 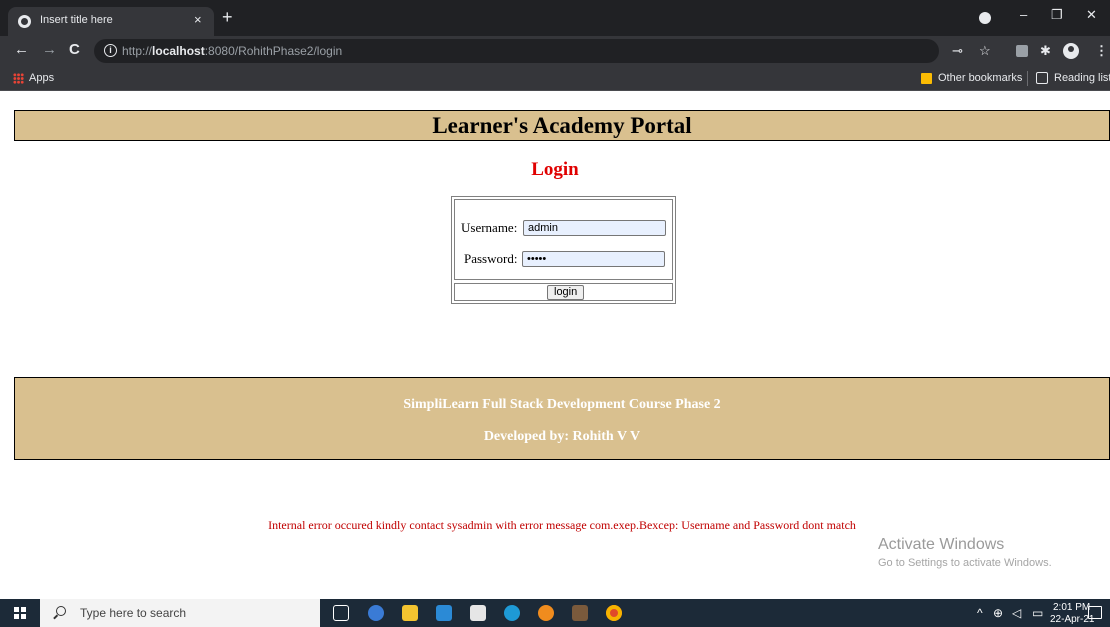 I want to click on notifications-icon, so click(x=1095, y=612).